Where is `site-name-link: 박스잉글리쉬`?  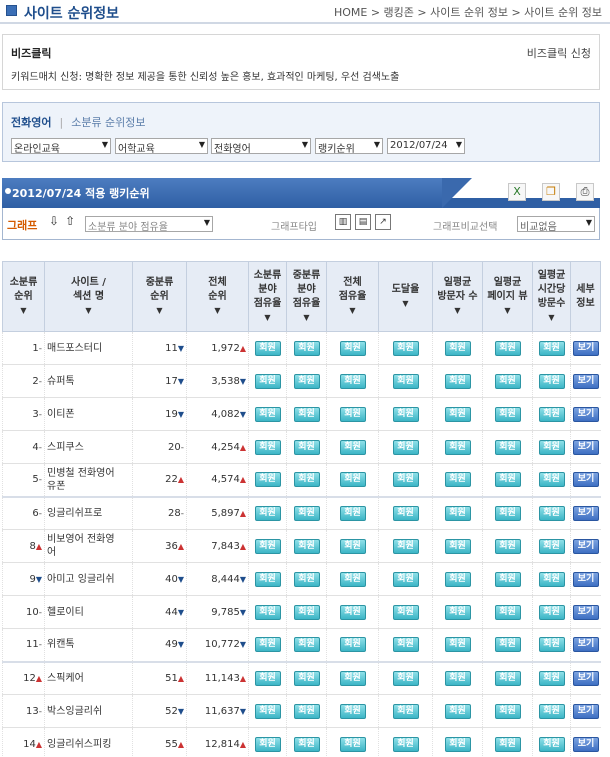 site-name-link: 박스잉글리쉬 is located at coordinates (74, 711).